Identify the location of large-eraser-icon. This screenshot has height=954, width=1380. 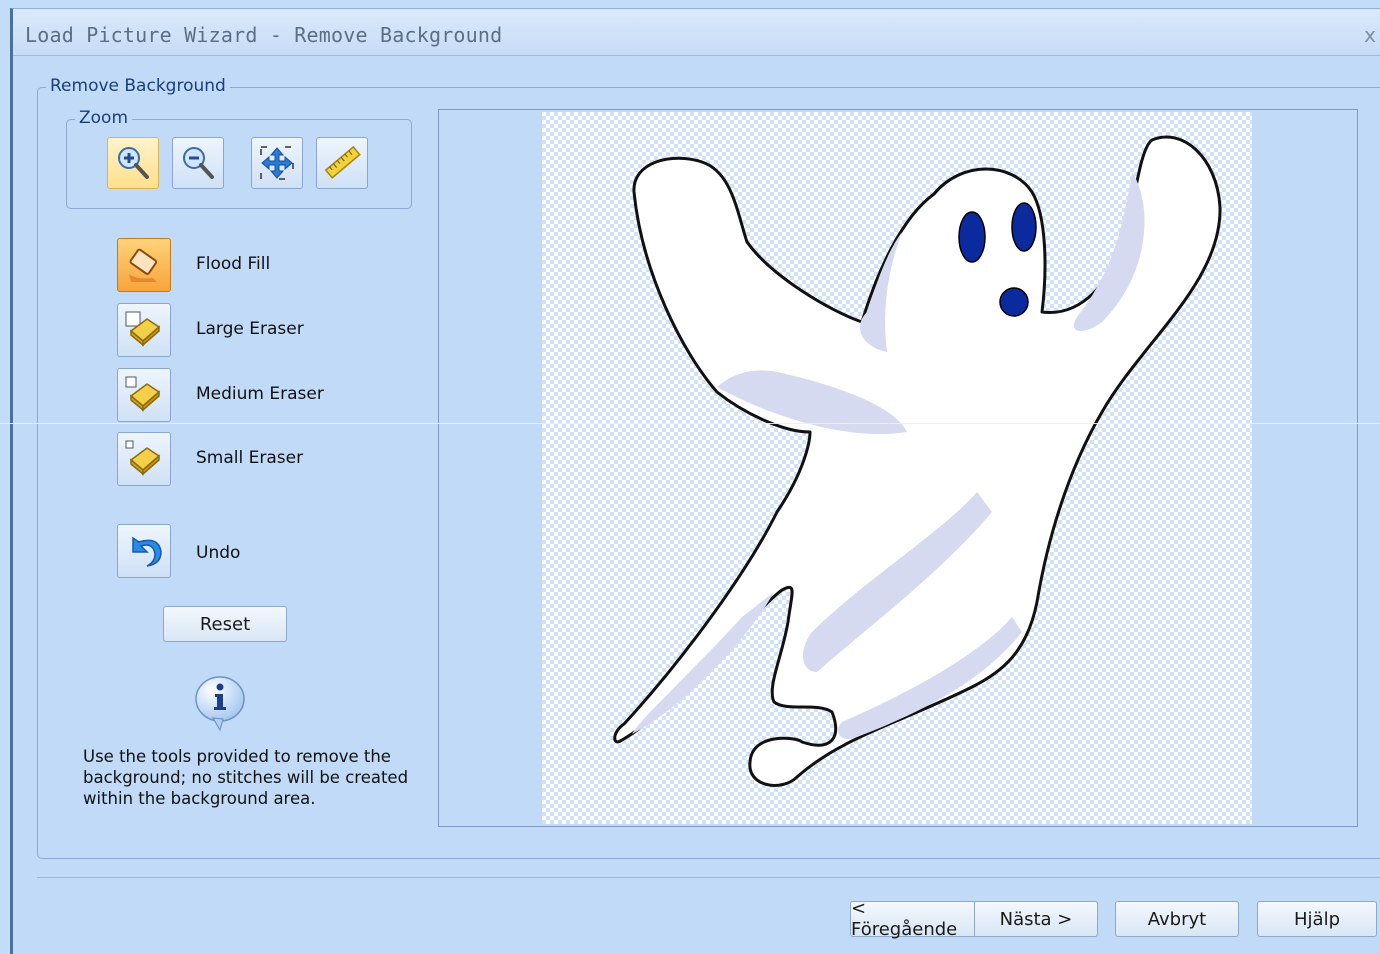
(143, 329).